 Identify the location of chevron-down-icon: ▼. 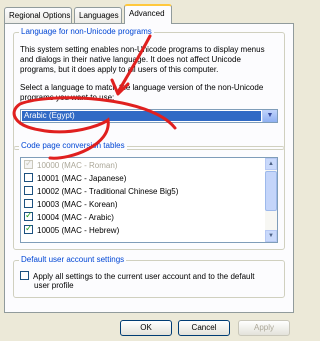
(269, 116).